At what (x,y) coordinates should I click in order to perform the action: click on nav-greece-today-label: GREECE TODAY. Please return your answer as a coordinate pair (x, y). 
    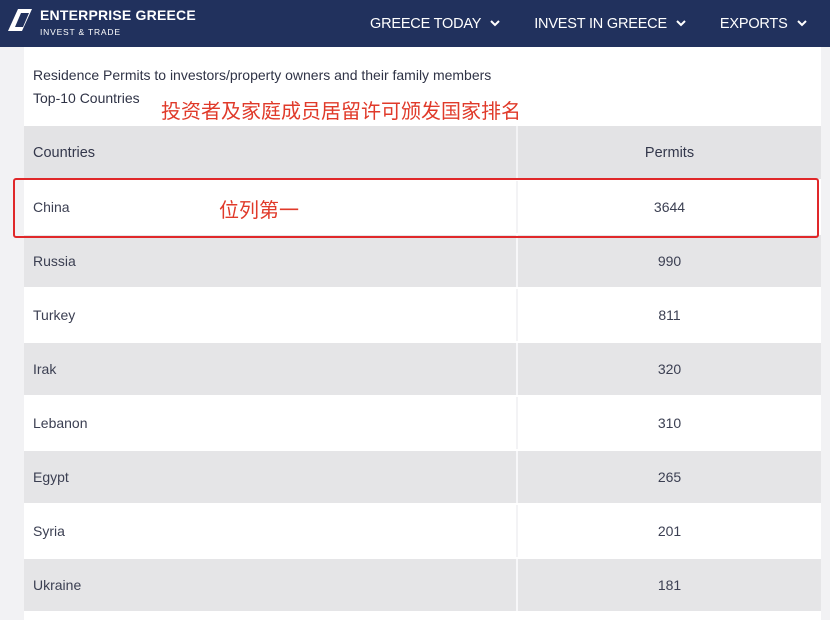
    Looking at the image, I should click on (426, 23).